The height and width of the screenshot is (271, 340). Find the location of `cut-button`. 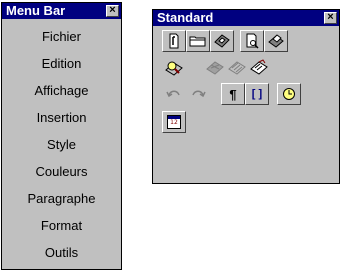

cut-button is located at coordinates (215, 68).